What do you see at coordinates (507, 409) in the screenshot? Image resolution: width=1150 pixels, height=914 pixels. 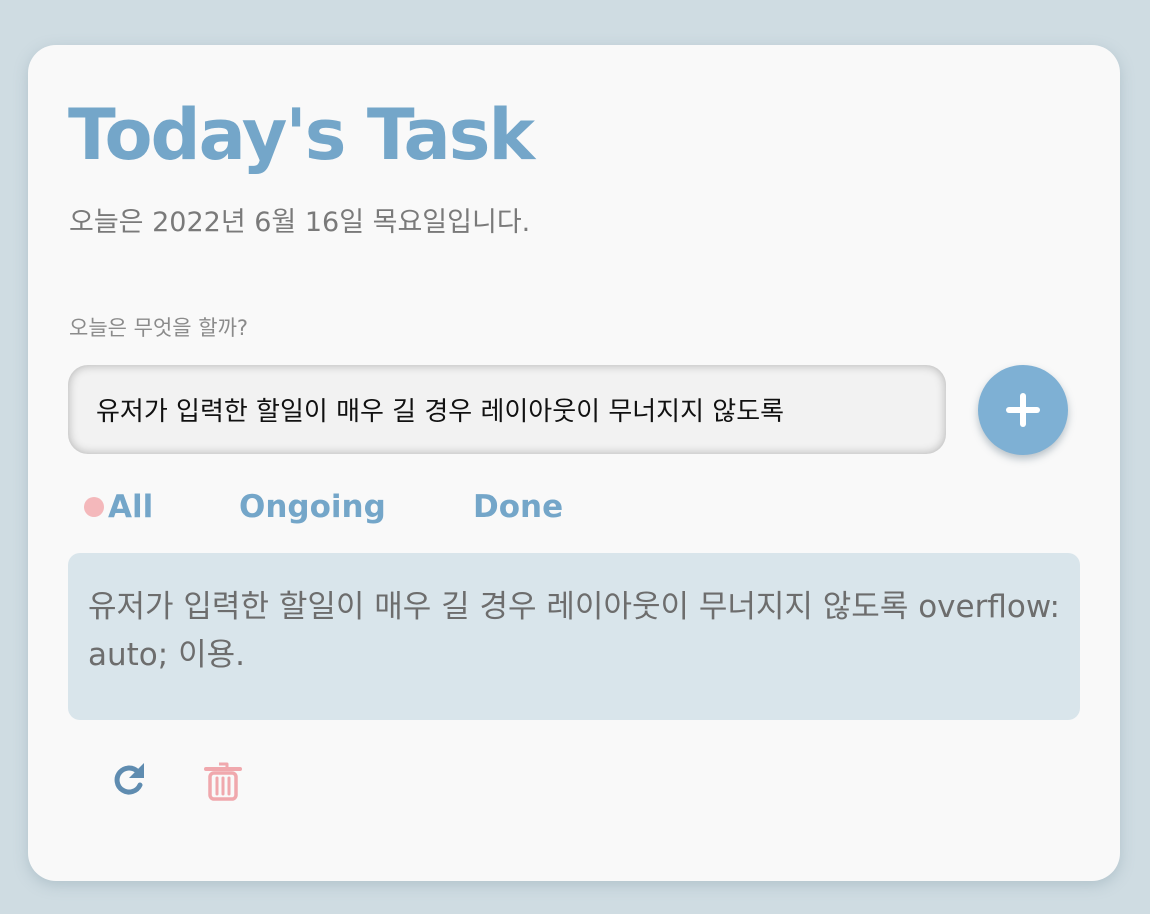 I see `task-input` at bounding box center [507, 409].